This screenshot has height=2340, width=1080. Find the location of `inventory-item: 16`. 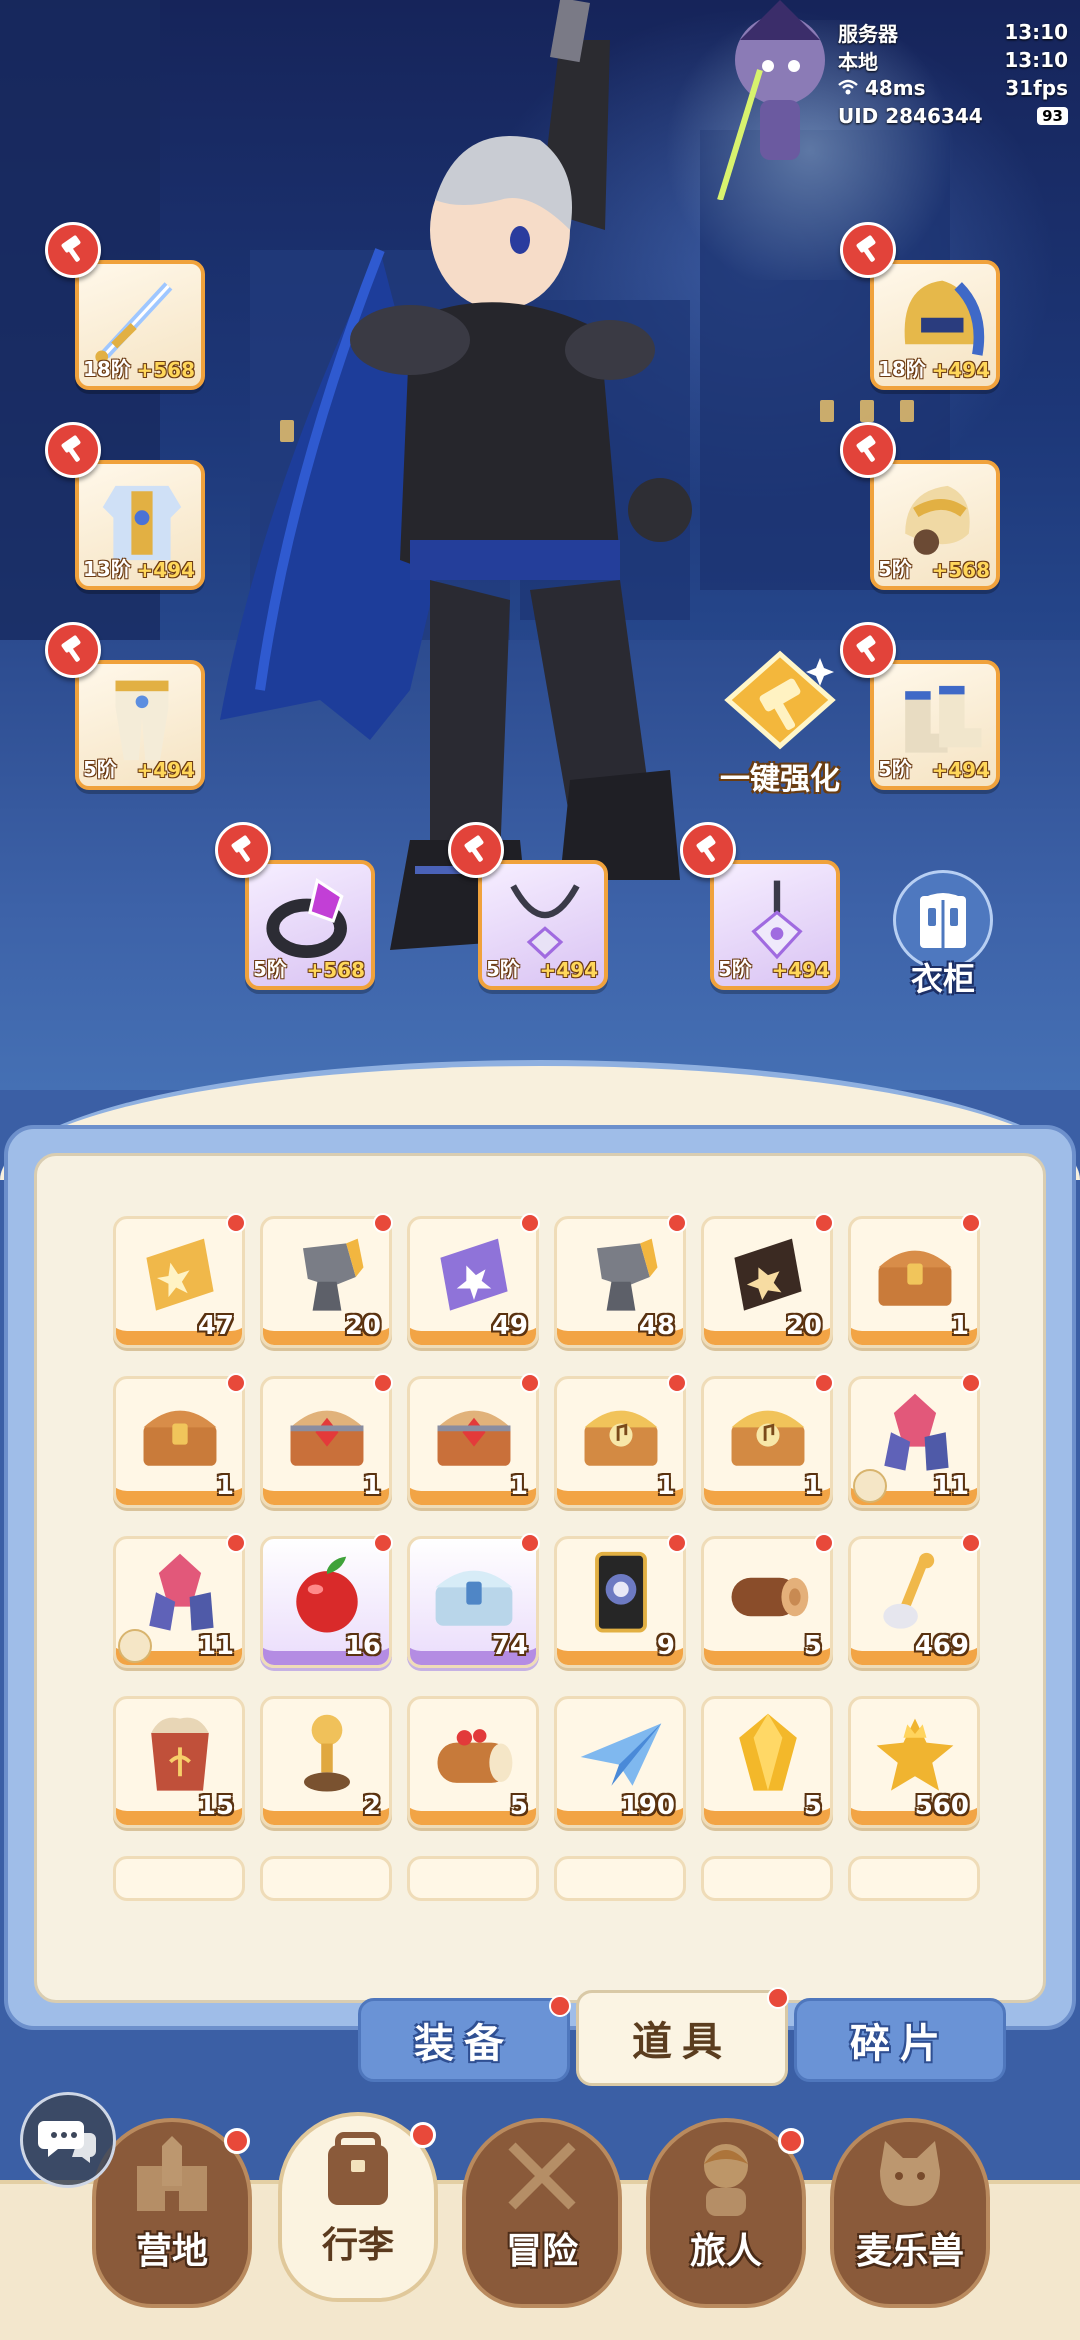

inventory-item: 16 is located at coordinates (326, 1600).